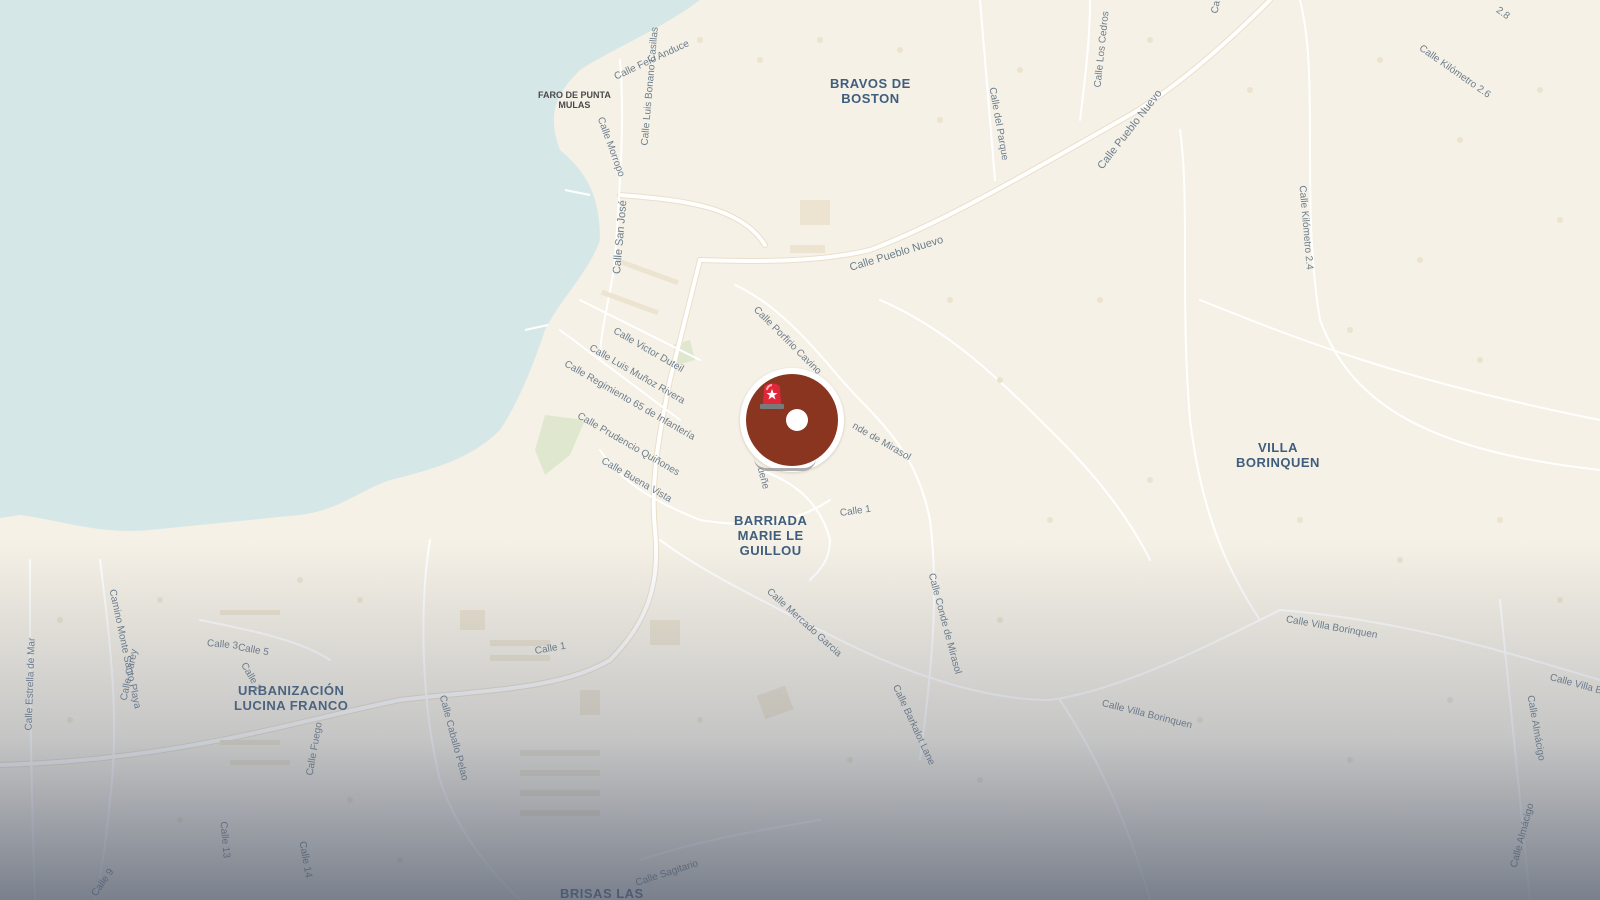 This screenshot has width=1600, height=900. Describe the element at coordinates (771, 535) in the screenshot. I see `place-label-barriada-marie-le-guillou: BARRIADA MARIE LE GUILLOU` at that location.